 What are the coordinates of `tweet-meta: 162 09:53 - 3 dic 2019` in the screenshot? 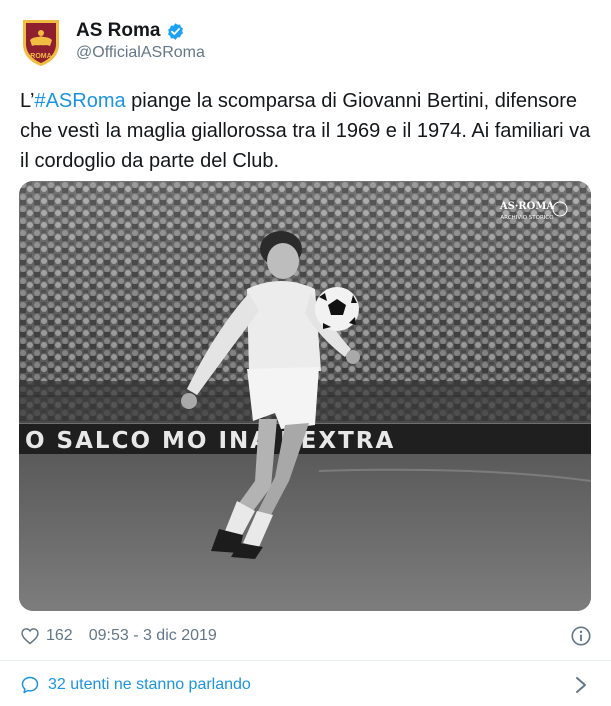 It's located at (306, 636).